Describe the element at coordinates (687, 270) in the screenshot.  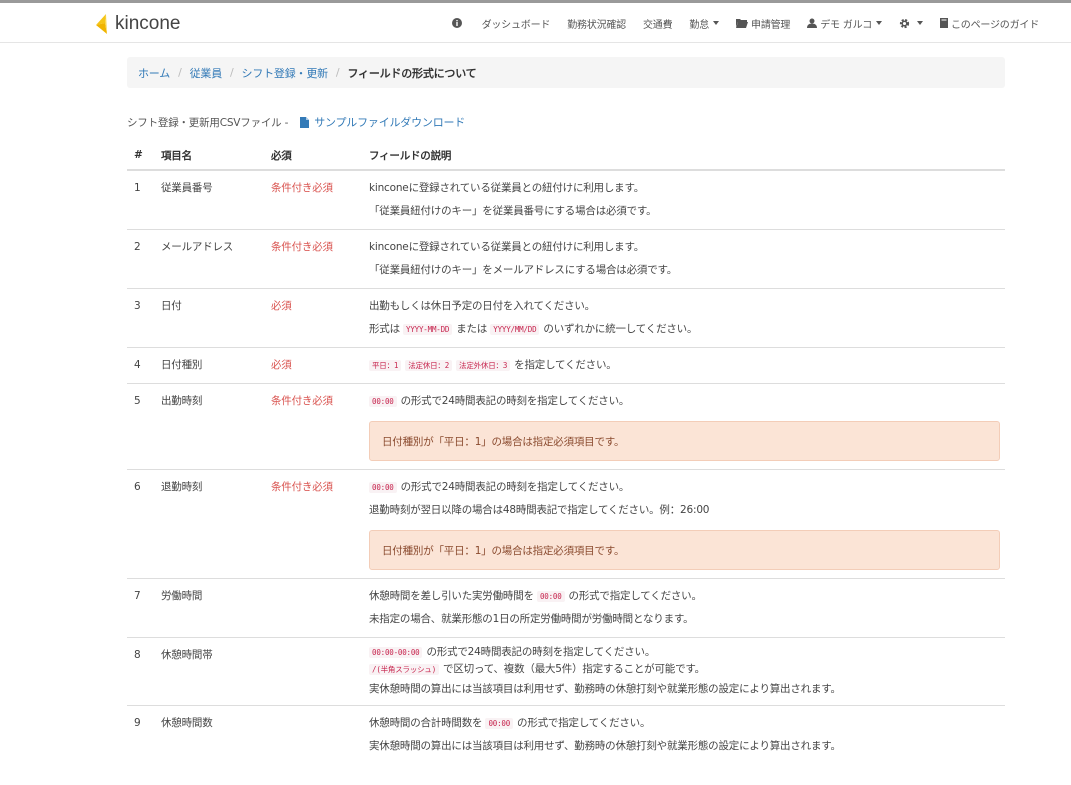
I see `desc-line: 「従業員紐付けのキー」をメールアドレスにする場合は必須です。` at that location.